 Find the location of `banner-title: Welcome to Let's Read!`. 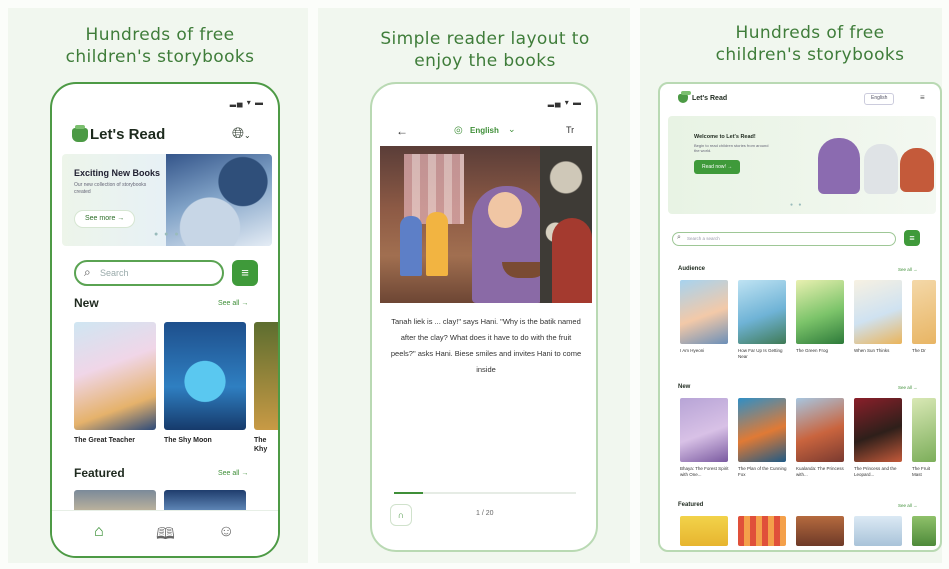

banner-title: Welcome to Let's Read! is located at coordinates (725, 137).